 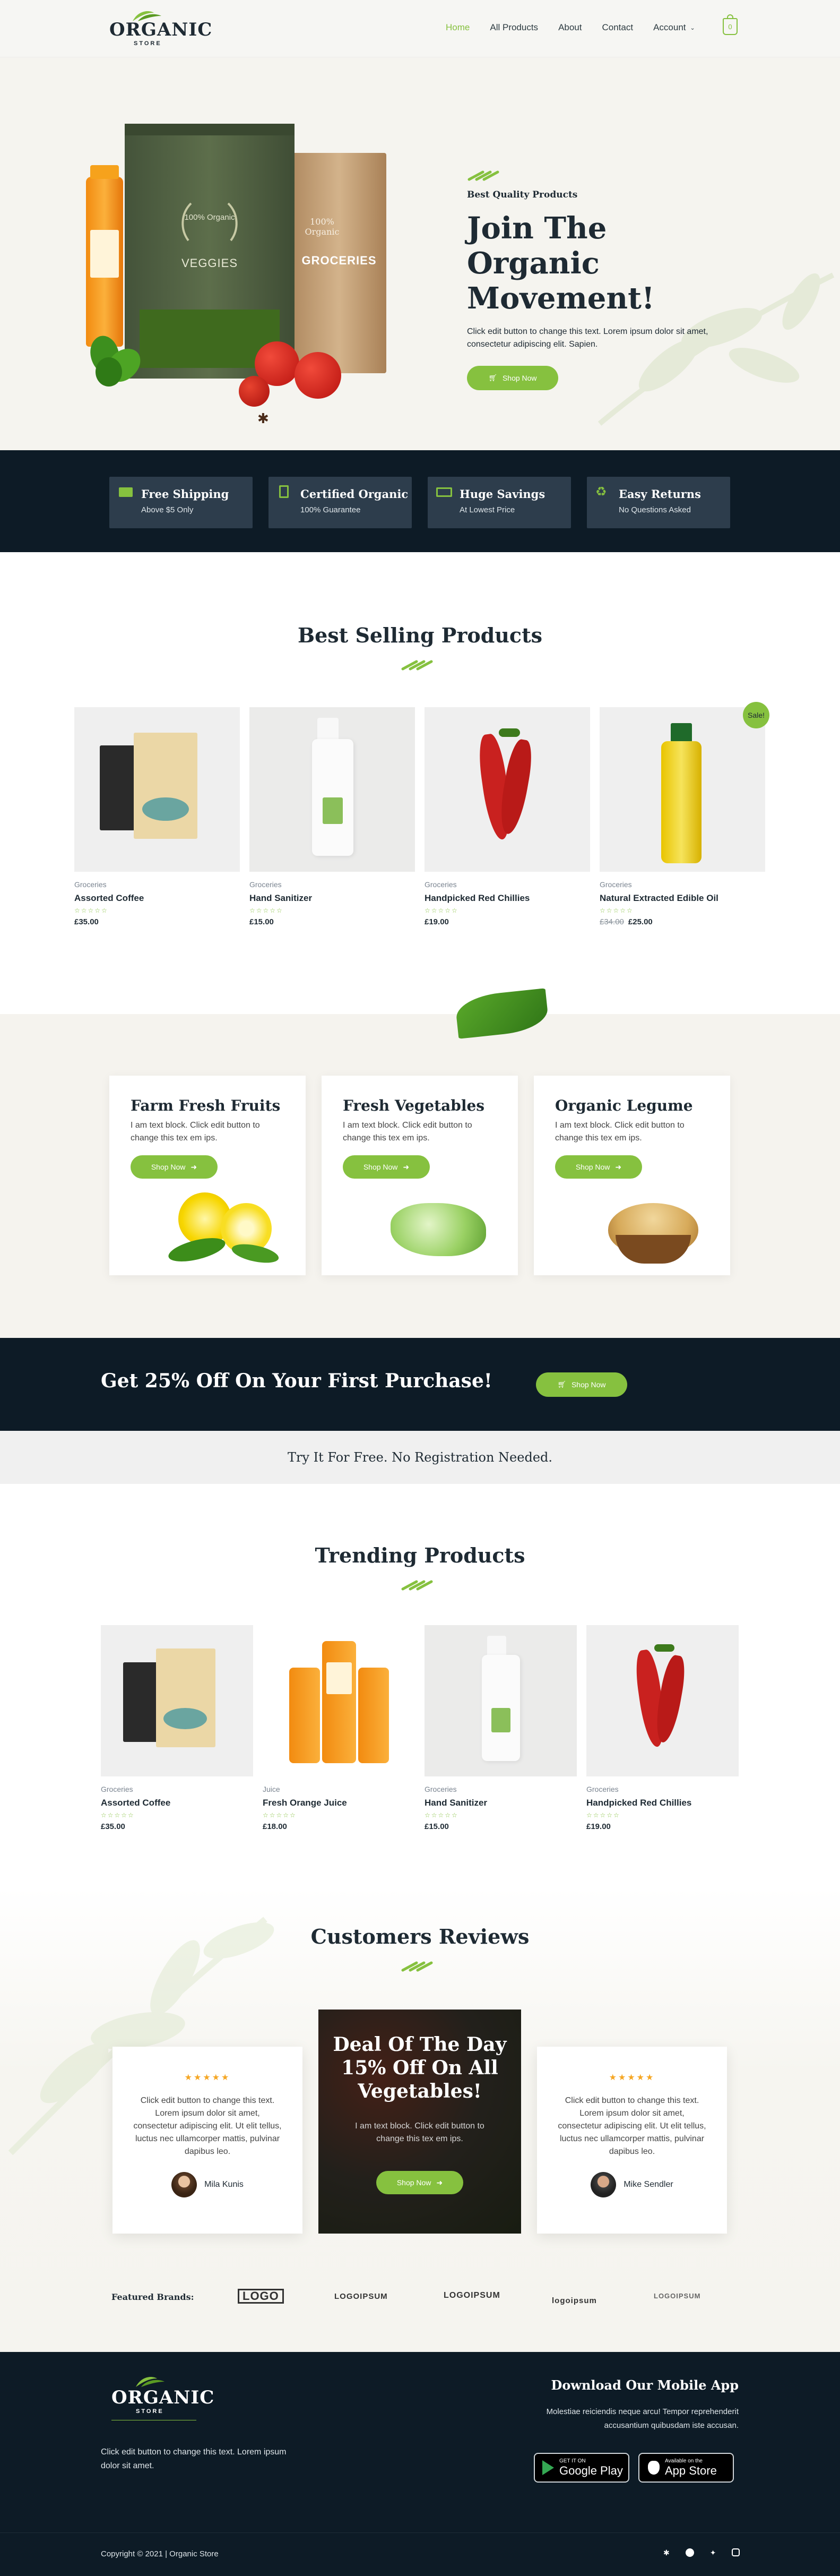 I want to click on feature-sub: No Questions Asked, so click(x=655, y=510).